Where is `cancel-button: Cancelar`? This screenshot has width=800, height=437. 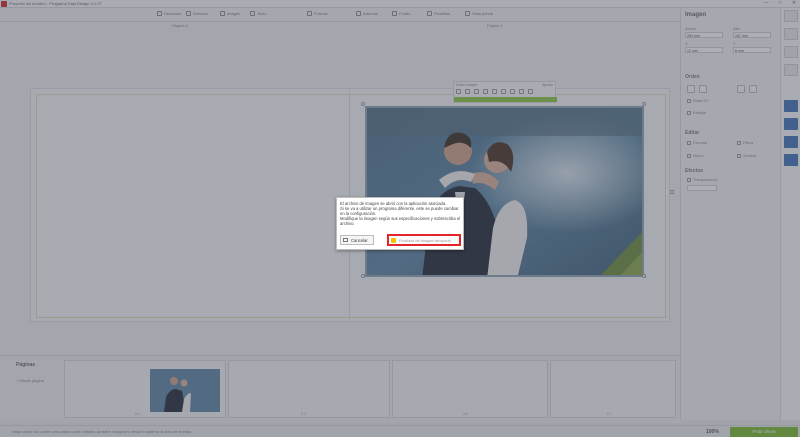 cancel-button: Cancelar is located at coordinates (357, 240).